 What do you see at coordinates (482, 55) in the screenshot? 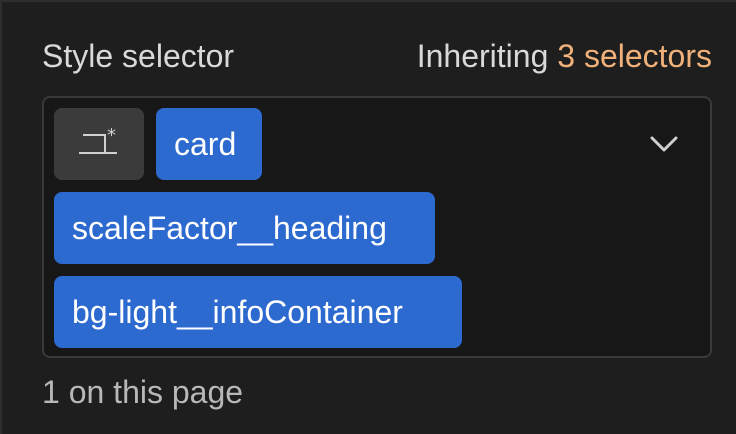
I see `inheriting-label: Inheriting` at bounding box center [482, 55].